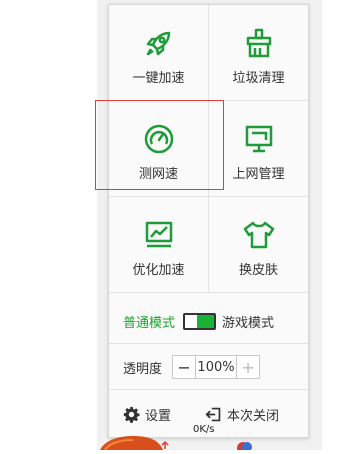  I want to click on close-this-time-button: 本次关闭, so click(242, 414).